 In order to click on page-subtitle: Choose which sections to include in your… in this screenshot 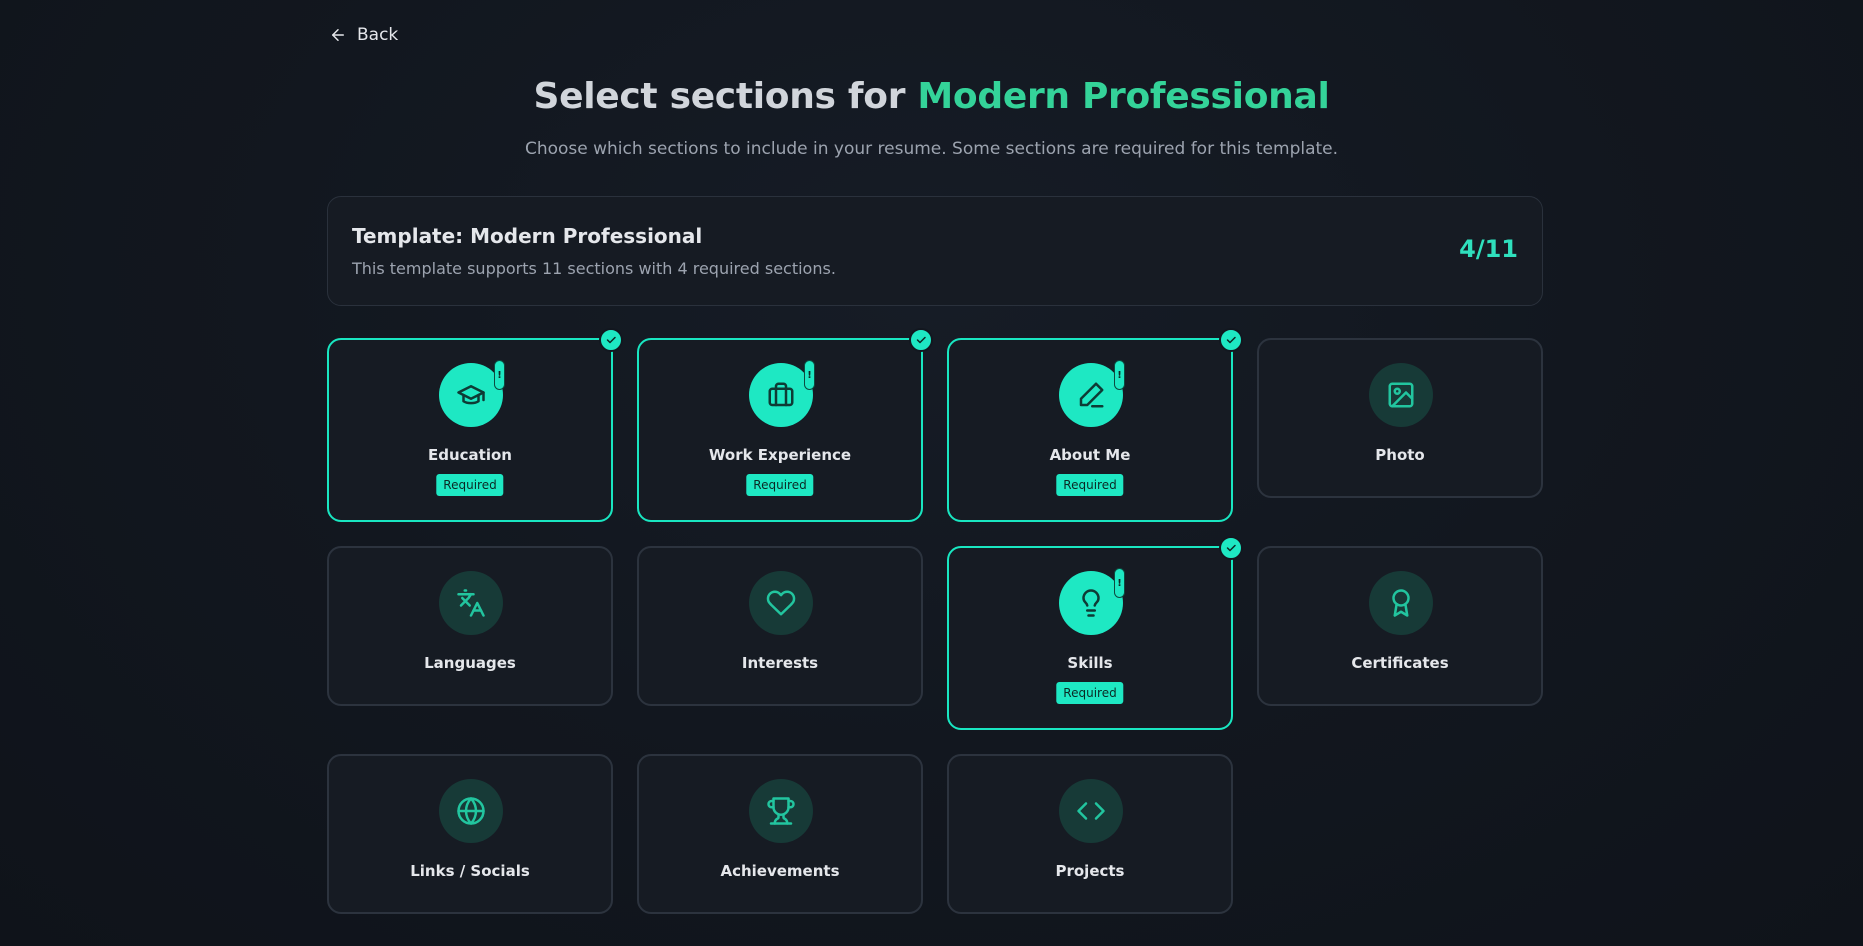, I will do `click(931, 149)`.